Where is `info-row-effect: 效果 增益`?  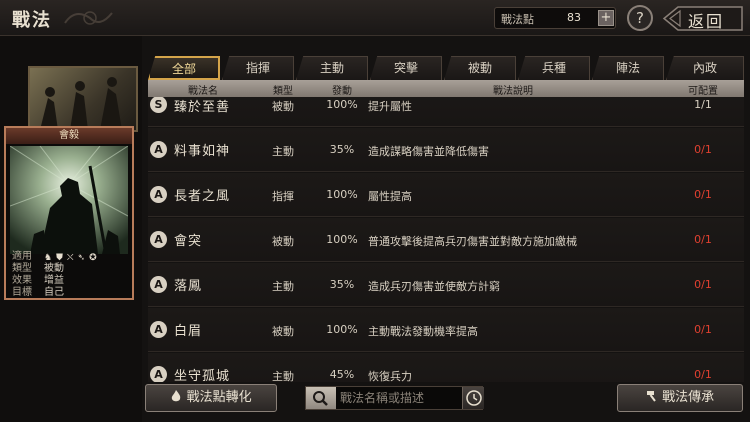
info-row-effect: 效果 增益 is located at coordinates (69, 281).